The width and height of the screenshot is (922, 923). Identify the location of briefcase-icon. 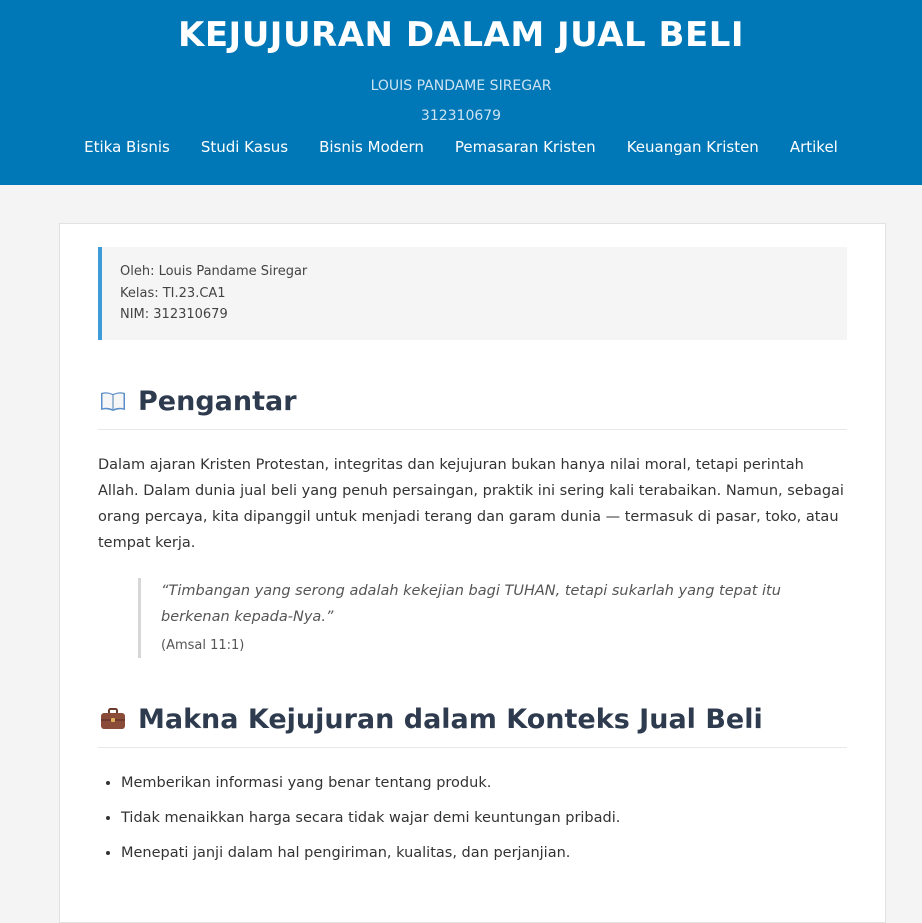
(113, 719).